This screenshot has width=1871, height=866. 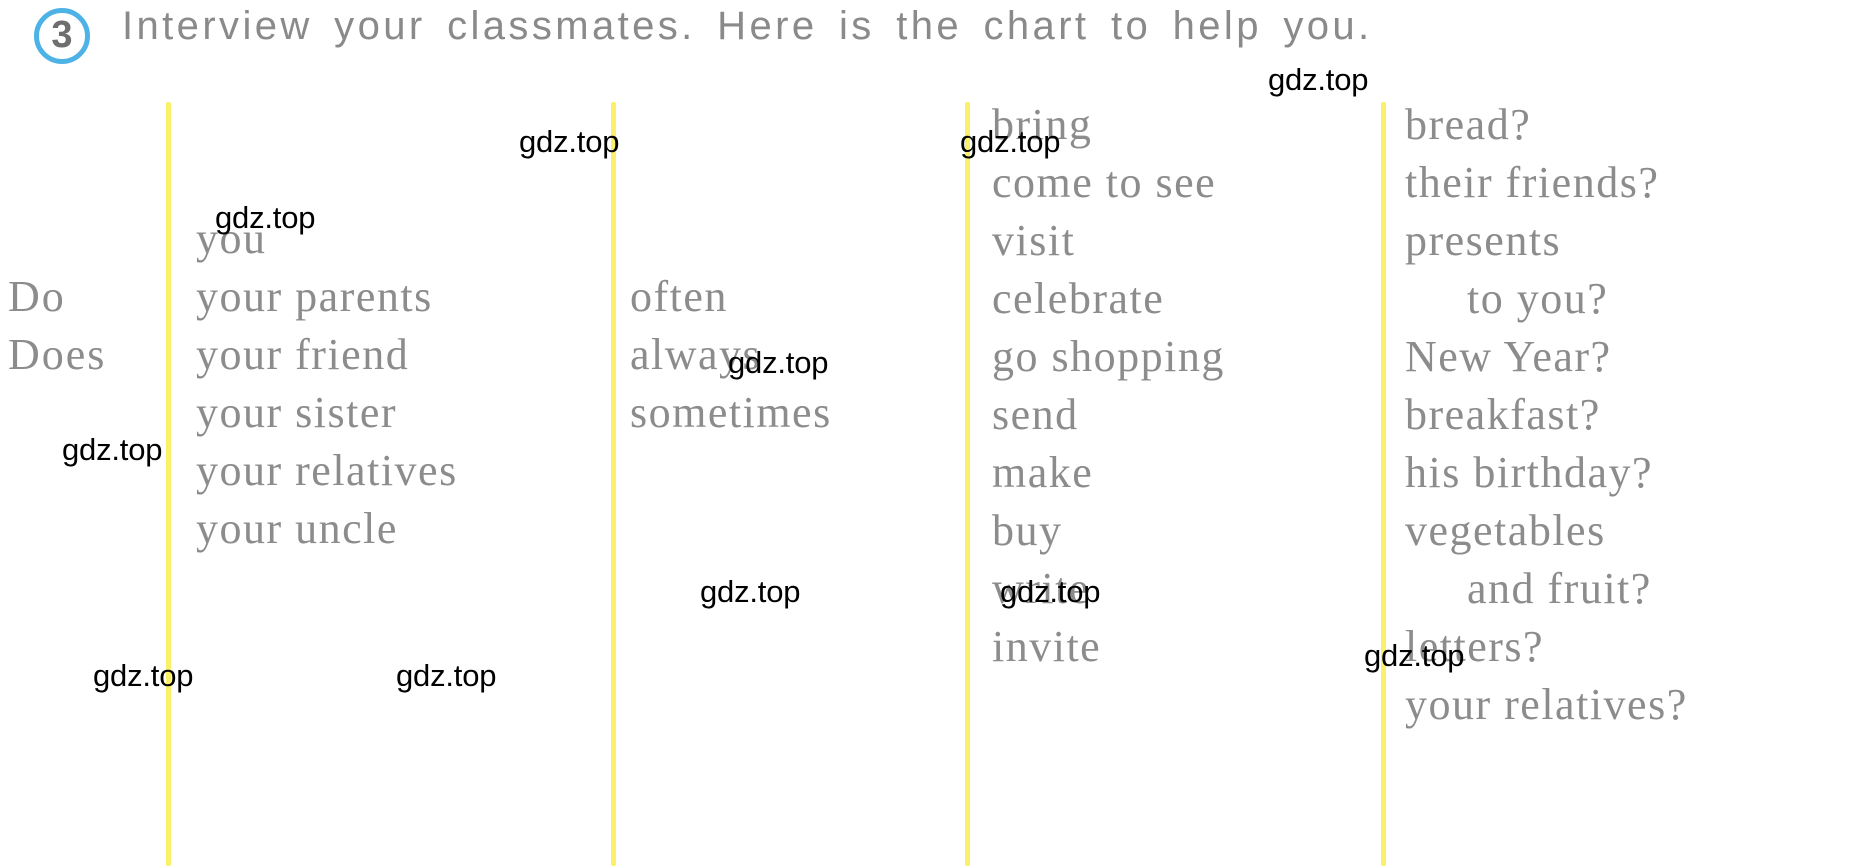 What do you see at coordinates (37, 296) in the screenshot?
I see `chart-cell: Do` at bounding box center [37, 296].